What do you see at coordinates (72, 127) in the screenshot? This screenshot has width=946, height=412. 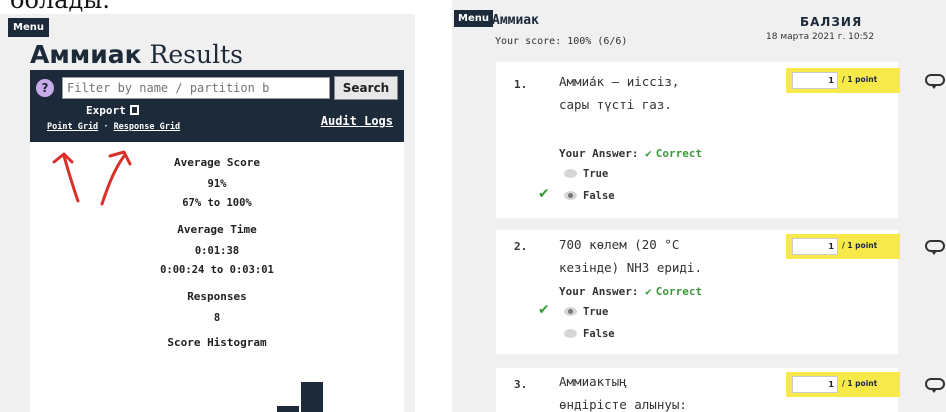 I see `point-grid-link: Point Grid` at bounding box center [72, 127].